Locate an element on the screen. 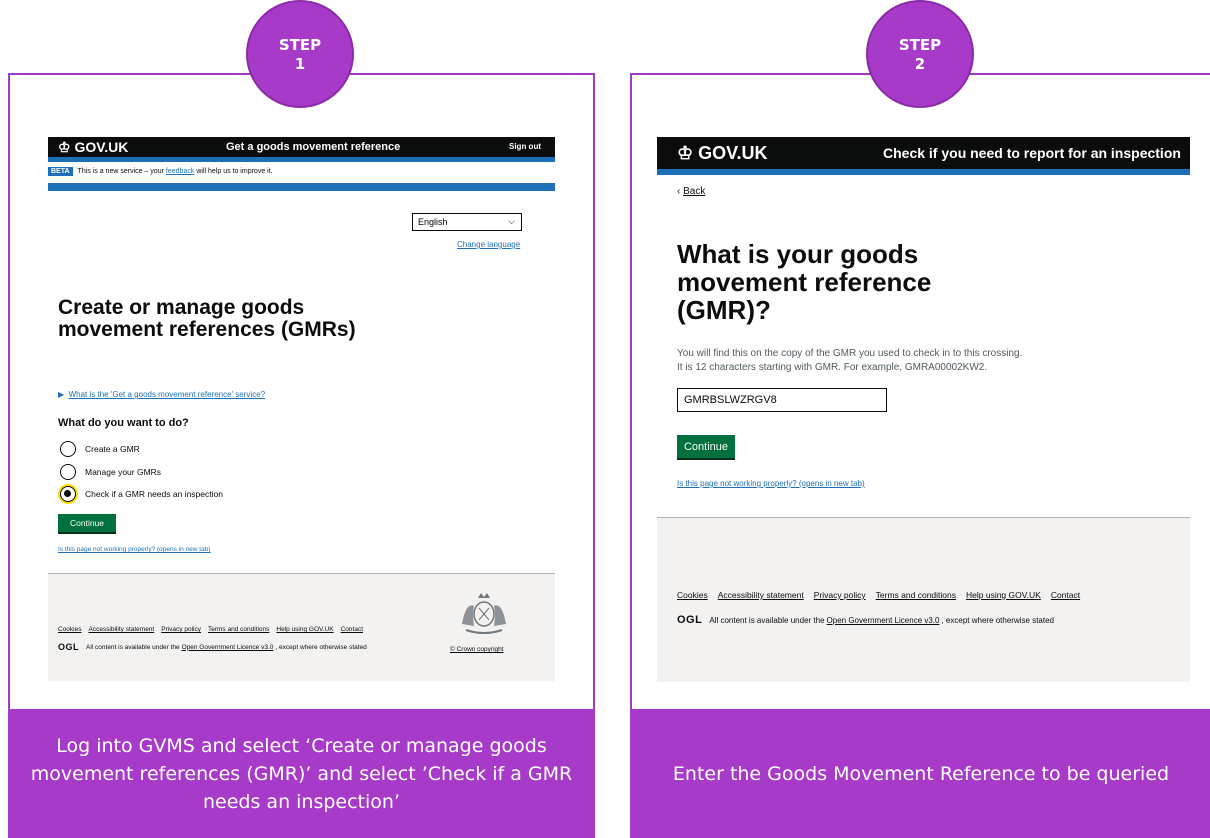 The image size is (1210, 838). radio-label: Create a GMR is located at coordinates (112, 449).